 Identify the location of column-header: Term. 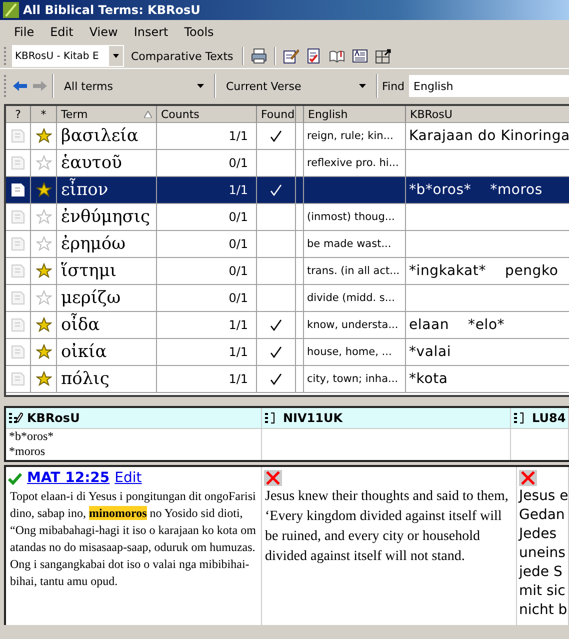
(107, 114).